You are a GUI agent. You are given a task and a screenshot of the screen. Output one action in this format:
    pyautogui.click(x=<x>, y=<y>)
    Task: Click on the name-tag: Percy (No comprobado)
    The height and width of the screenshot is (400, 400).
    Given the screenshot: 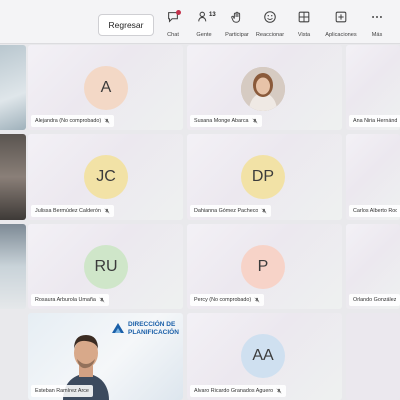 What is the action you would take?
    pyautogui.click(x=227, y=300)
    